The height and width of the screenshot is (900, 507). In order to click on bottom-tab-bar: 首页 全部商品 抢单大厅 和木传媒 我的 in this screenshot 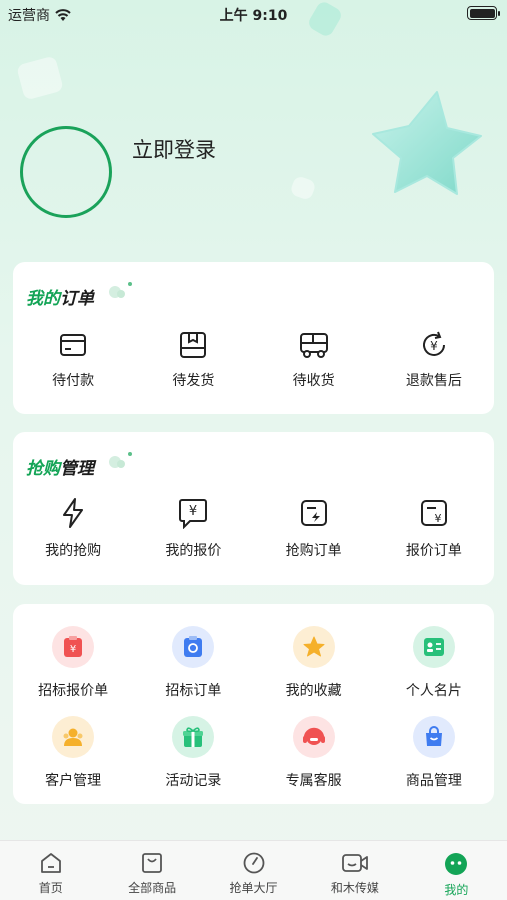, I will do `click(253, 870)`.